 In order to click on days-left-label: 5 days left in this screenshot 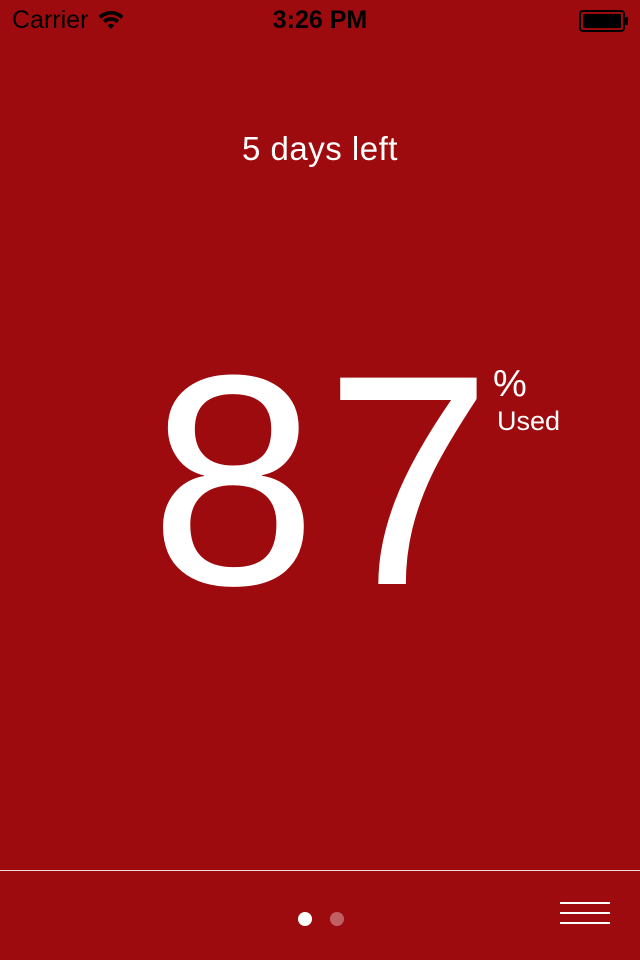, I will do `click(320, 148)`.